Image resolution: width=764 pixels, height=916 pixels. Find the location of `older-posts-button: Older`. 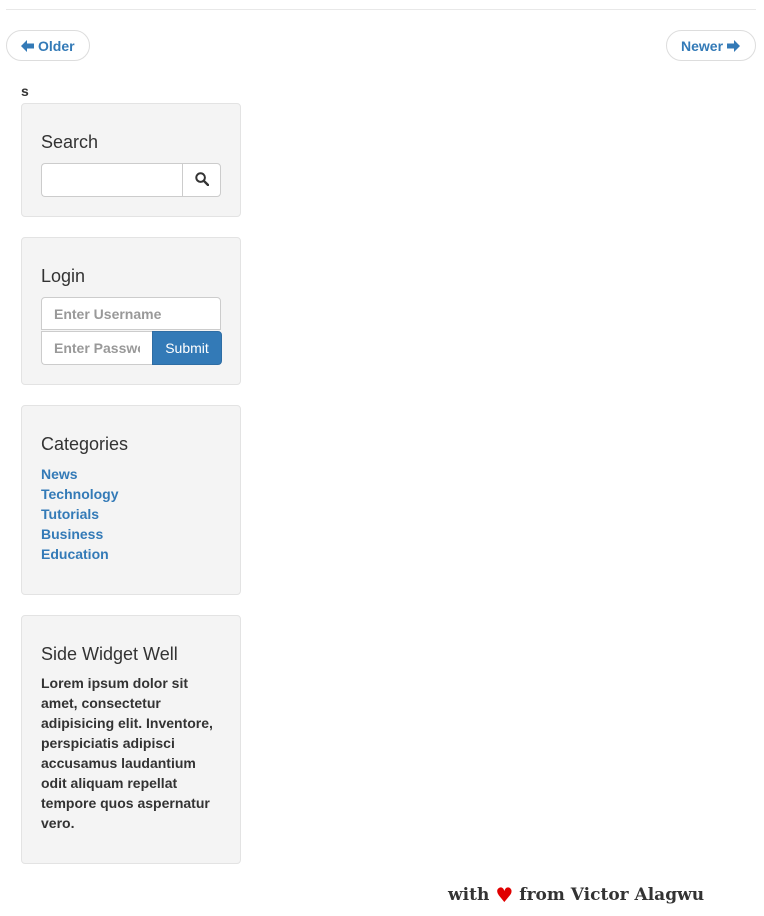

older-posts-button: Older is located at coordinates (48, 45).